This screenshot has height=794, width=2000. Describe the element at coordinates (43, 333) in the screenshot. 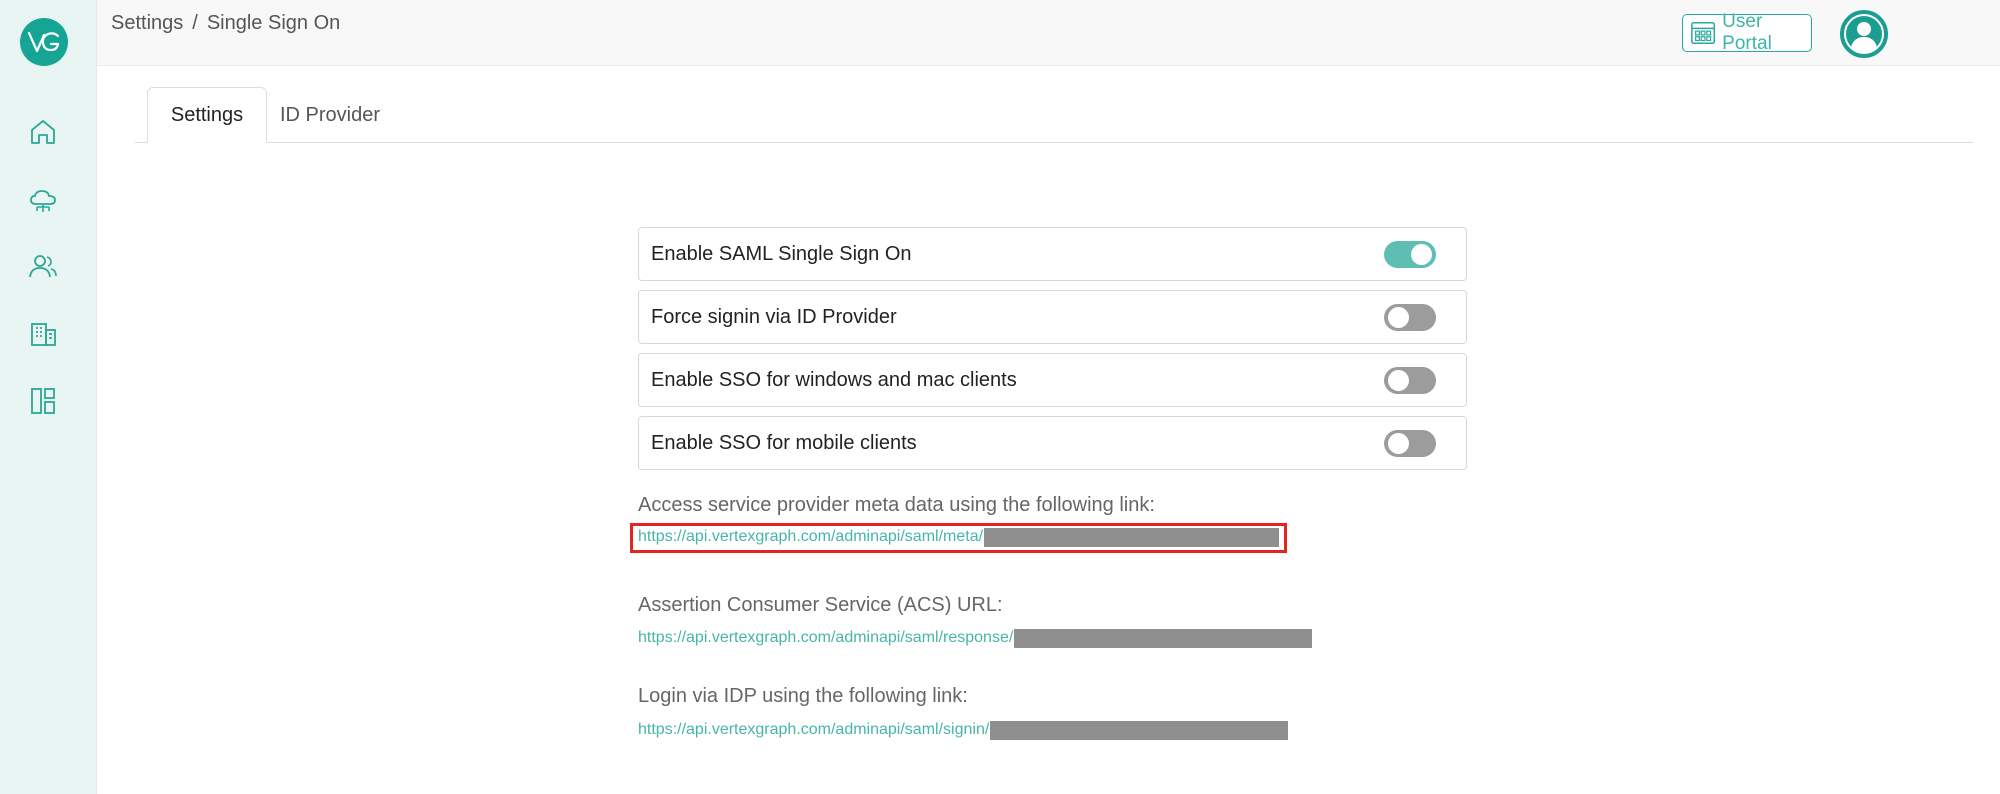

I see `building-icon` at that location.